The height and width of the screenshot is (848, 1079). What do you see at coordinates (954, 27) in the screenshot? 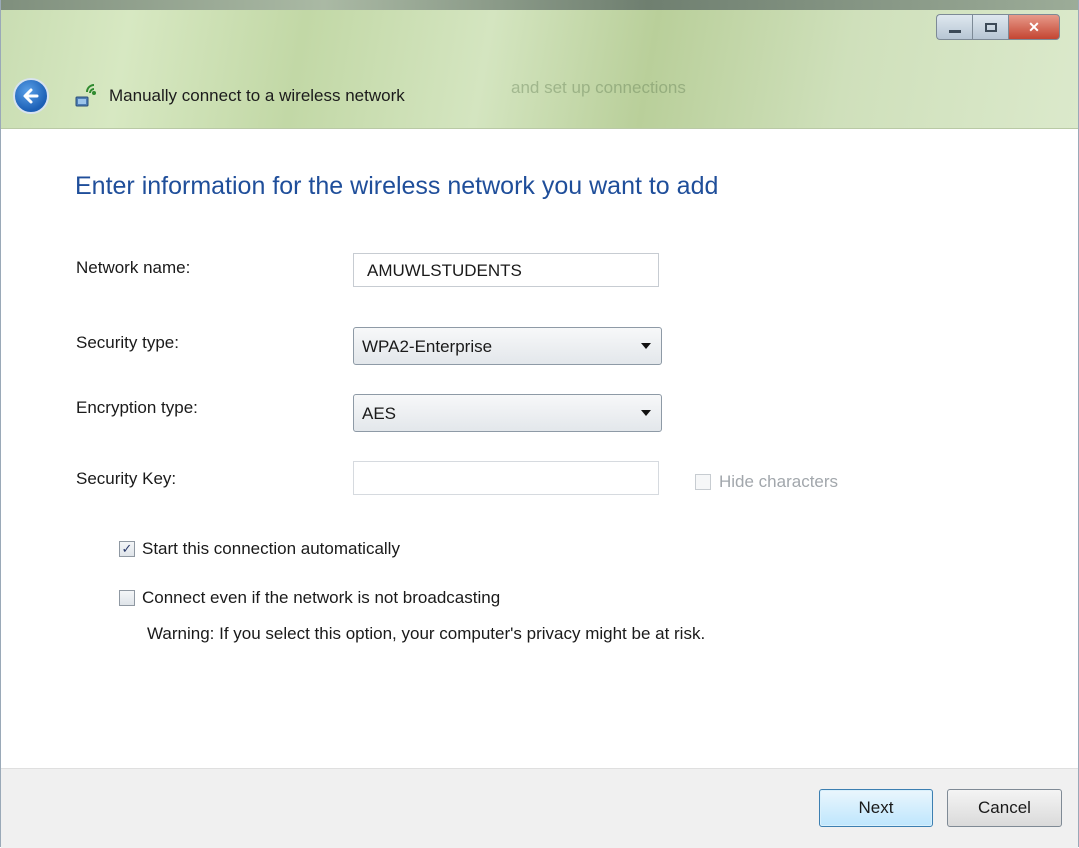
I see `minimize-button` at bounding box center [954, 27].